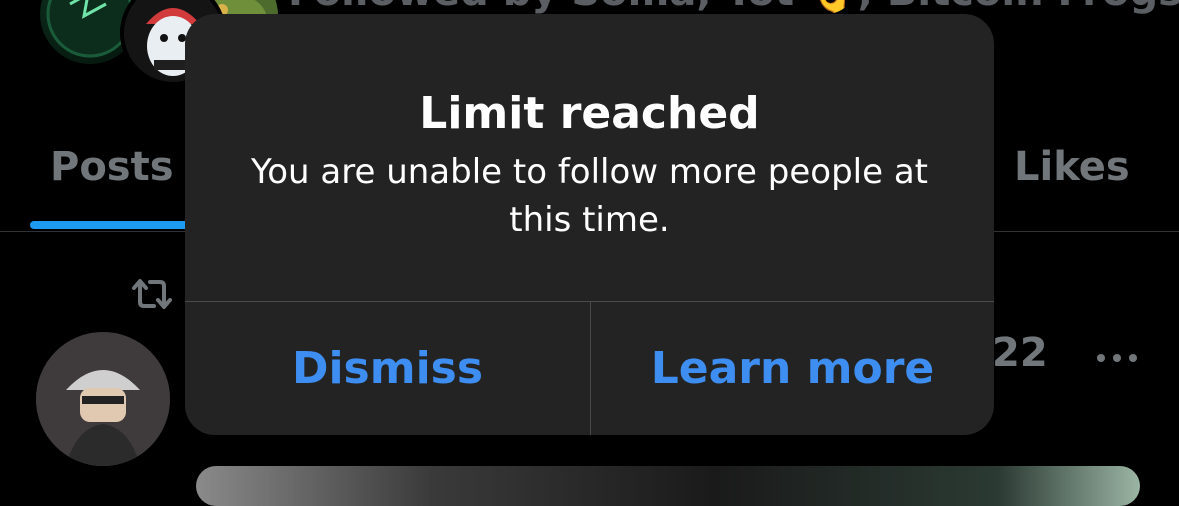 The height and width of the screenshot is (506, 1179). Describe the element at coordinates (668, 486) in the screenshot. I see `post-media` at that location.